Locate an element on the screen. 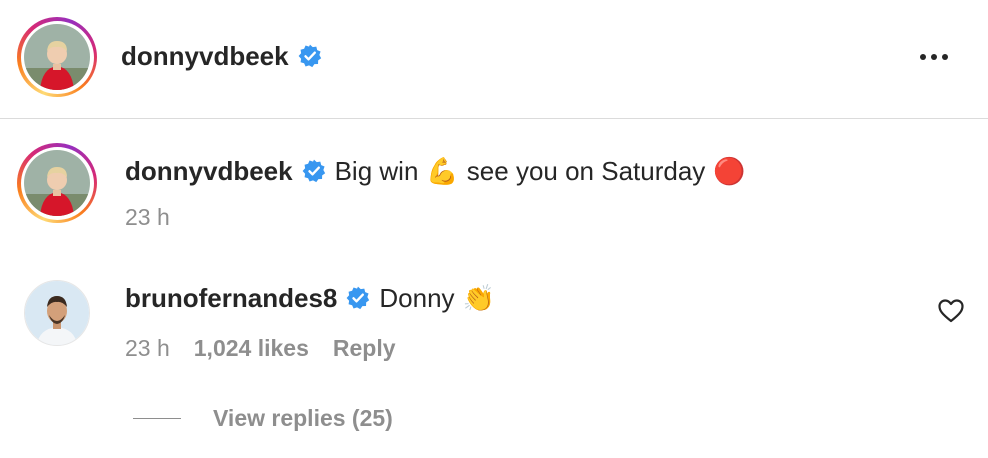 The width and height of the screenshot is (988, 458). caption-avatar-photo is located at coordinates (57, 183).